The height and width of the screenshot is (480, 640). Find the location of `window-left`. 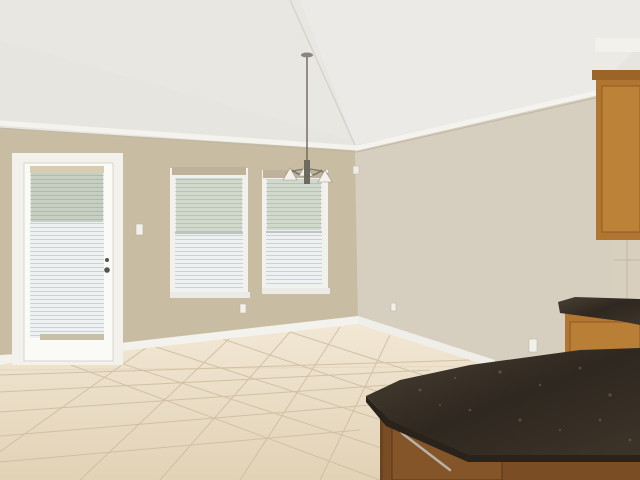

window-left is located at coordinates (210, 232).